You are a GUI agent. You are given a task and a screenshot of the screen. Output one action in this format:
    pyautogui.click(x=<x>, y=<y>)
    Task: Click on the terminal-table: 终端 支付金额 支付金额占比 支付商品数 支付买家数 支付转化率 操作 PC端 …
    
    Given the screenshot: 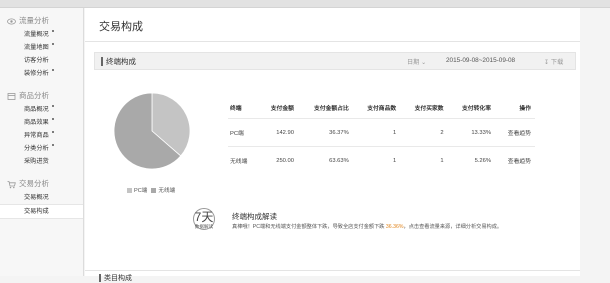 What is the action you would take?
    pyautogui.click(x=381, y=135)
    